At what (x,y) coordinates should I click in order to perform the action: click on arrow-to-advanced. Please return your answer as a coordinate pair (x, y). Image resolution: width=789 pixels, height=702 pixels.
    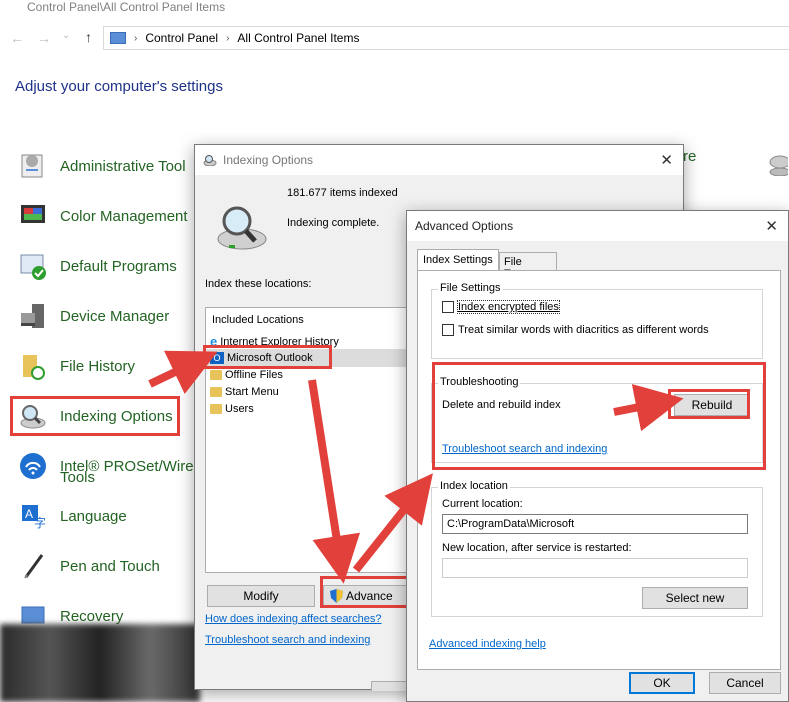
    Looking at the image, I should click on (334, 481).